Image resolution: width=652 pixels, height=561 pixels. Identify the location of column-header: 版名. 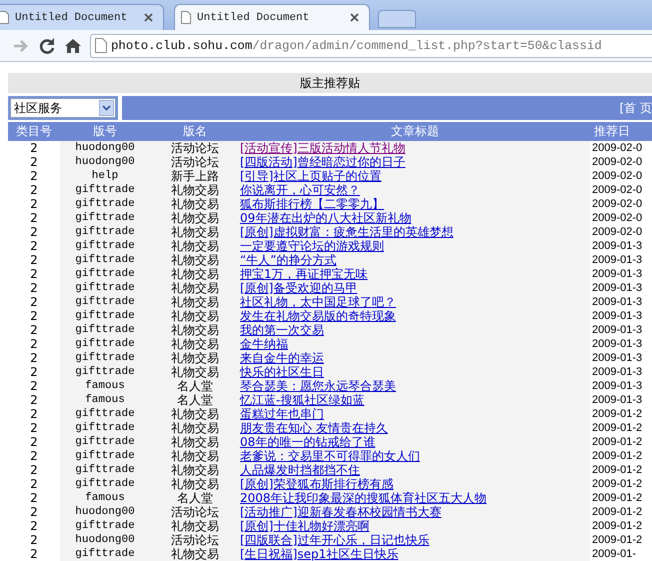
(195, 131).